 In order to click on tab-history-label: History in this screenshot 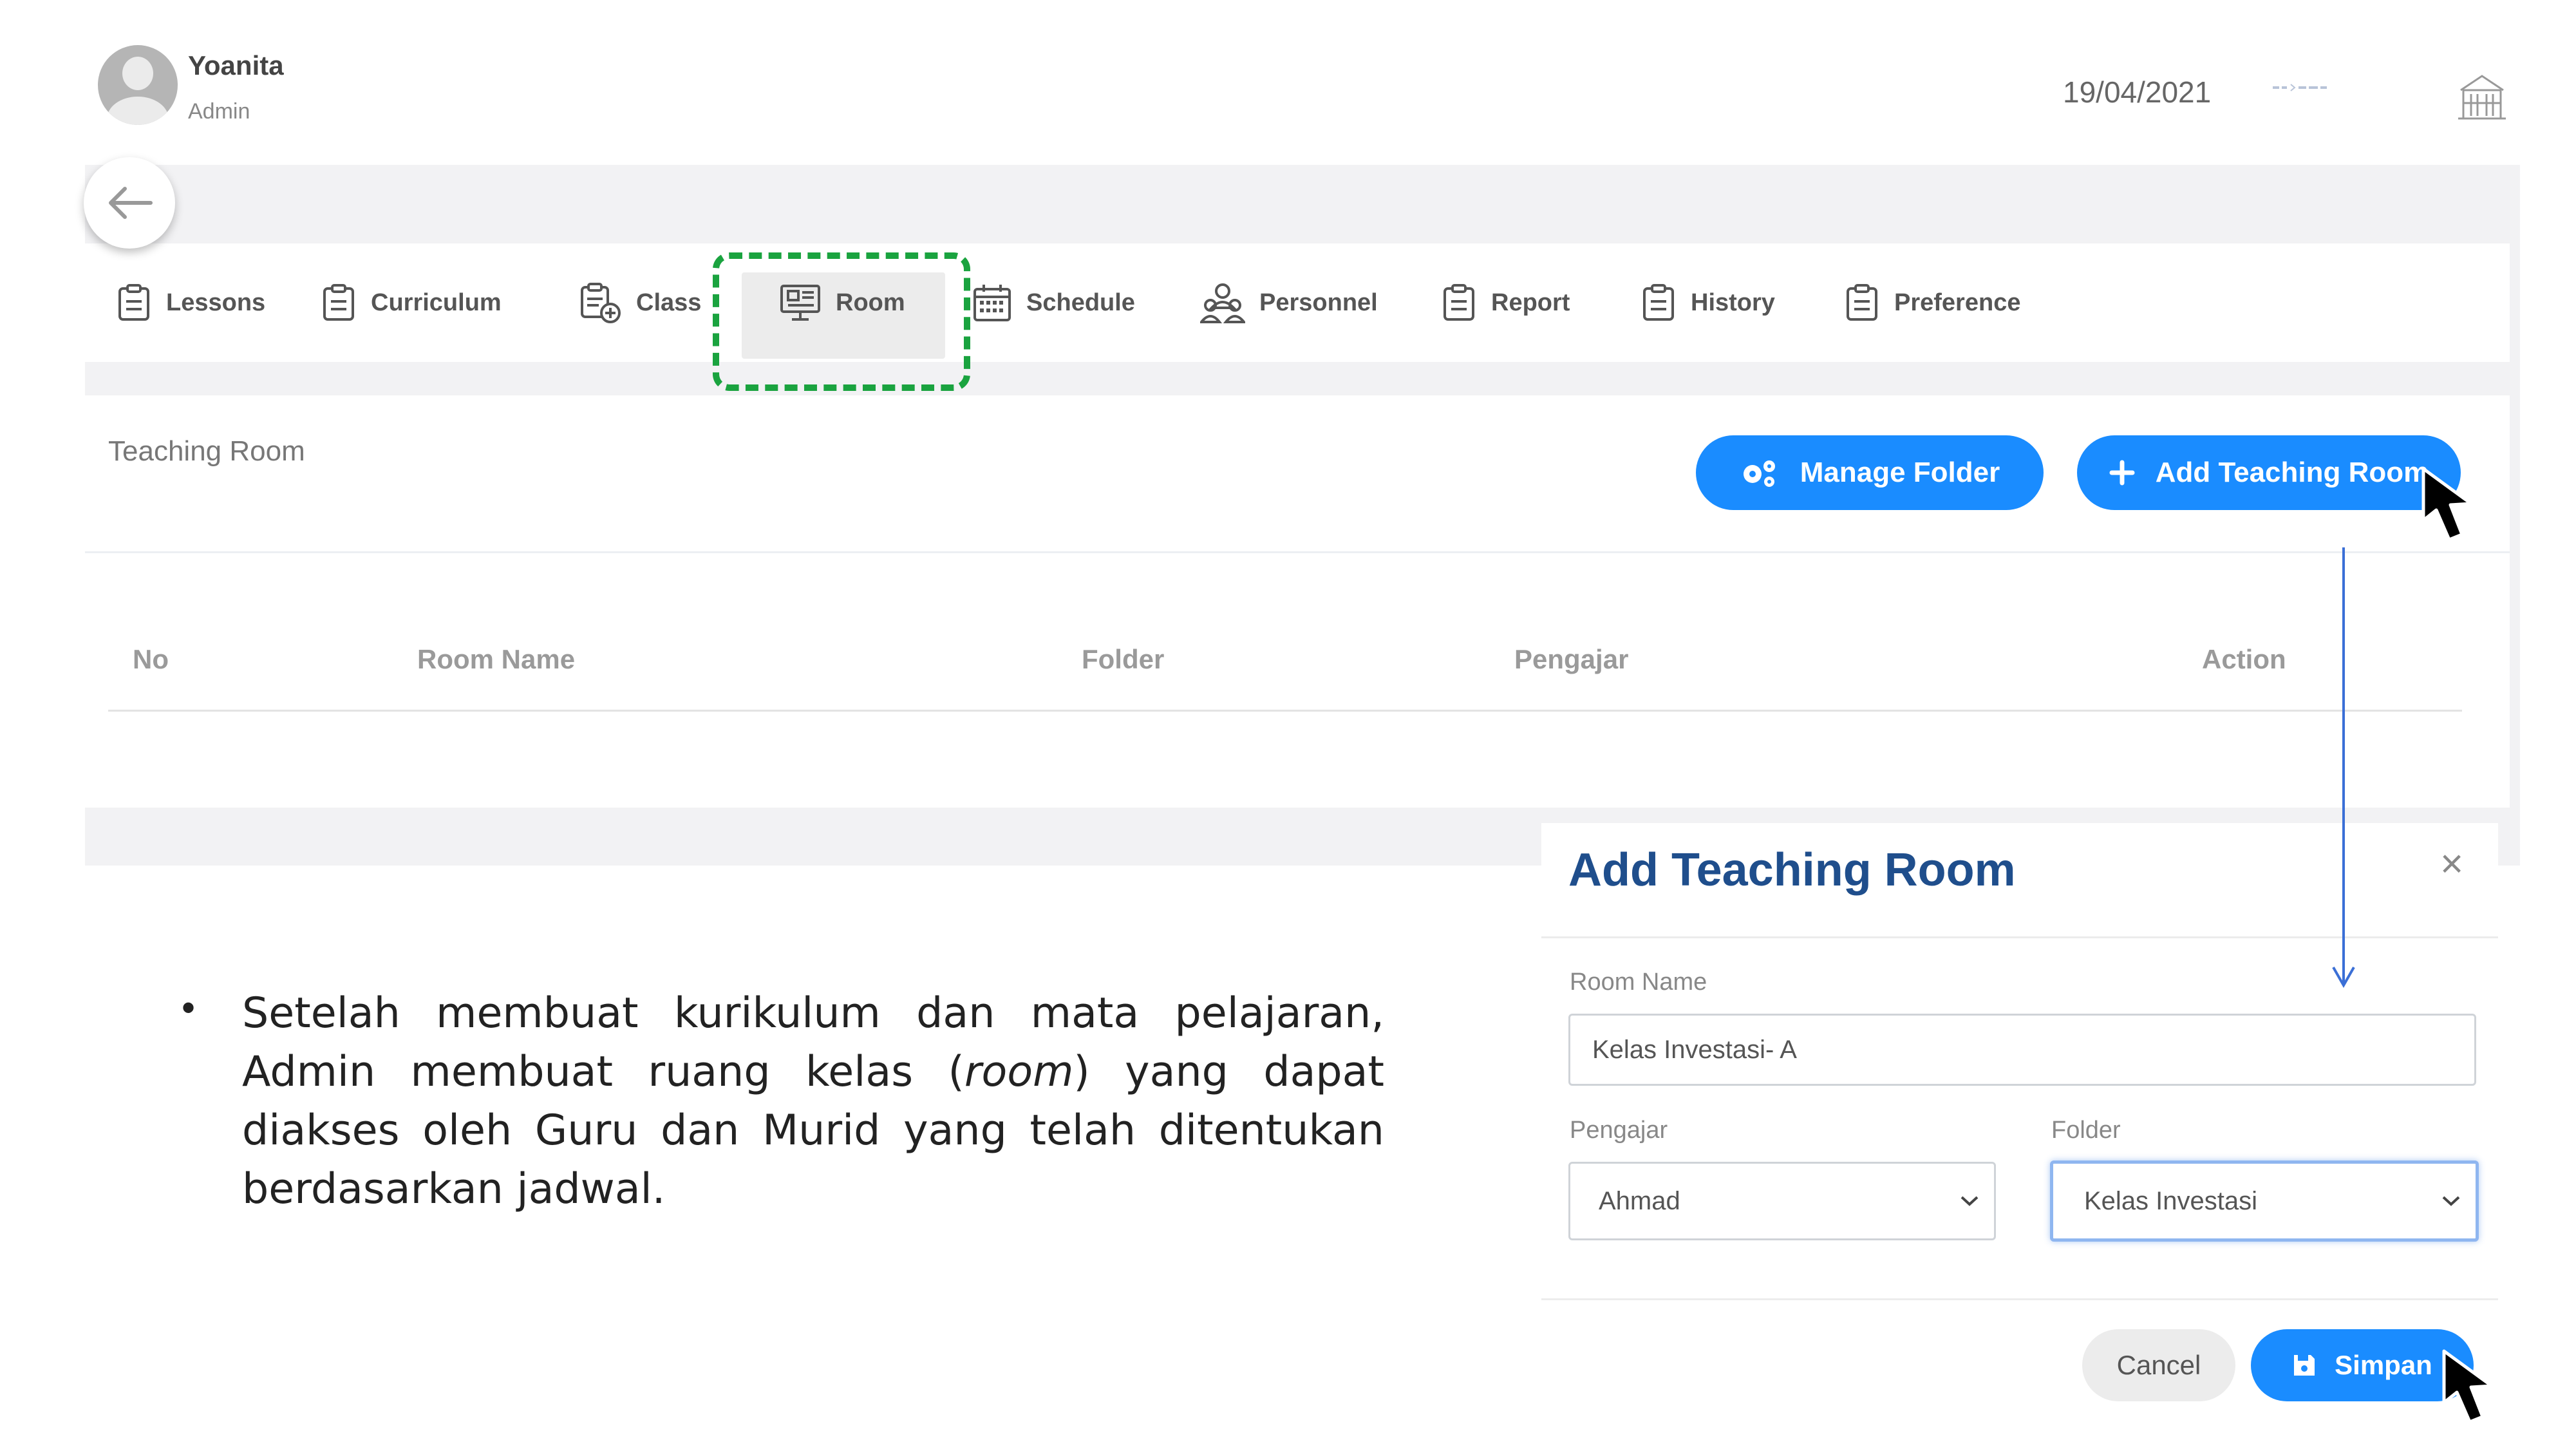, I will do `click(1733, 302)`.